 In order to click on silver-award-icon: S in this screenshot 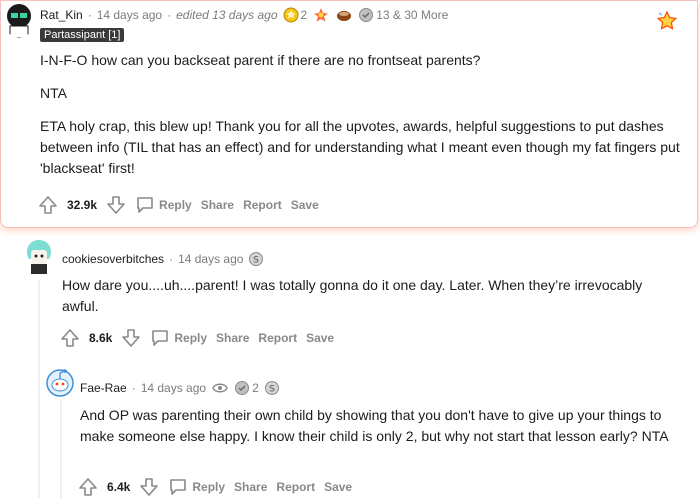, I will do `click(256, 259)`.